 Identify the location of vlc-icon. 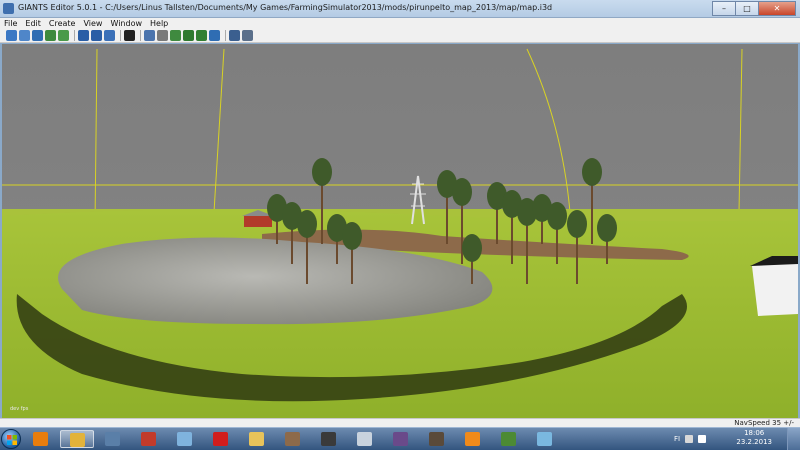
(472, 439).